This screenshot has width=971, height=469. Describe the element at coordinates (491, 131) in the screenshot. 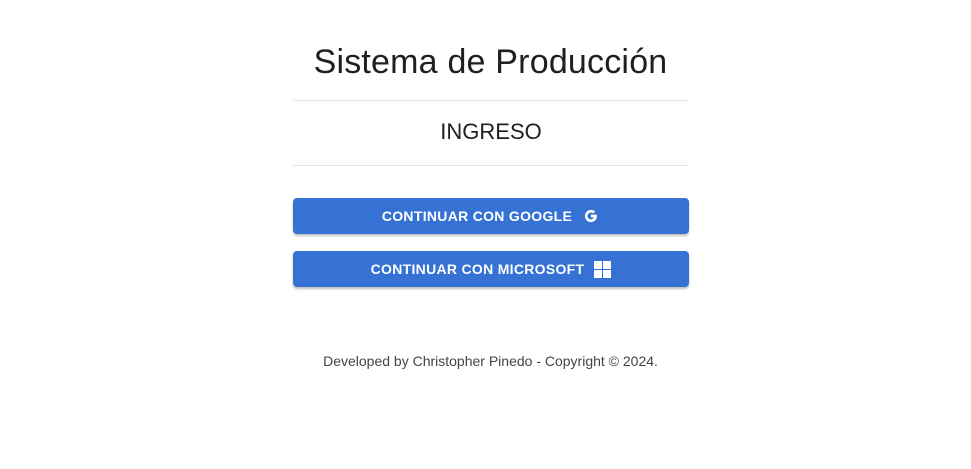

I see `section-heading: INGRESO` at that location.